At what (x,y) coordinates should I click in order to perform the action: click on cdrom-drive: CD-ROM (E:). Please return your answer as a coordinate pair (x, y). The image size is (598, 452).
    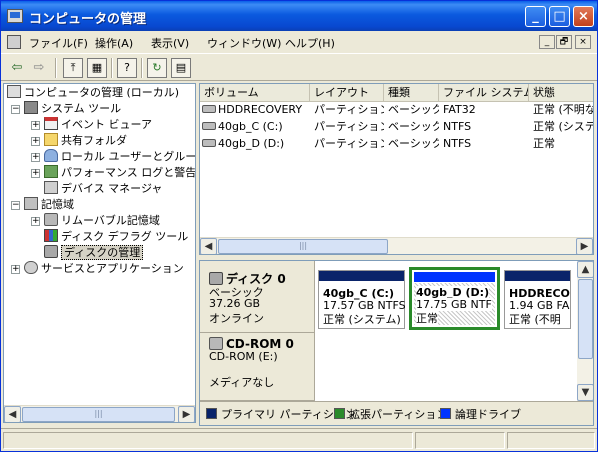
    Looking at the image, I should click on (243, 356).